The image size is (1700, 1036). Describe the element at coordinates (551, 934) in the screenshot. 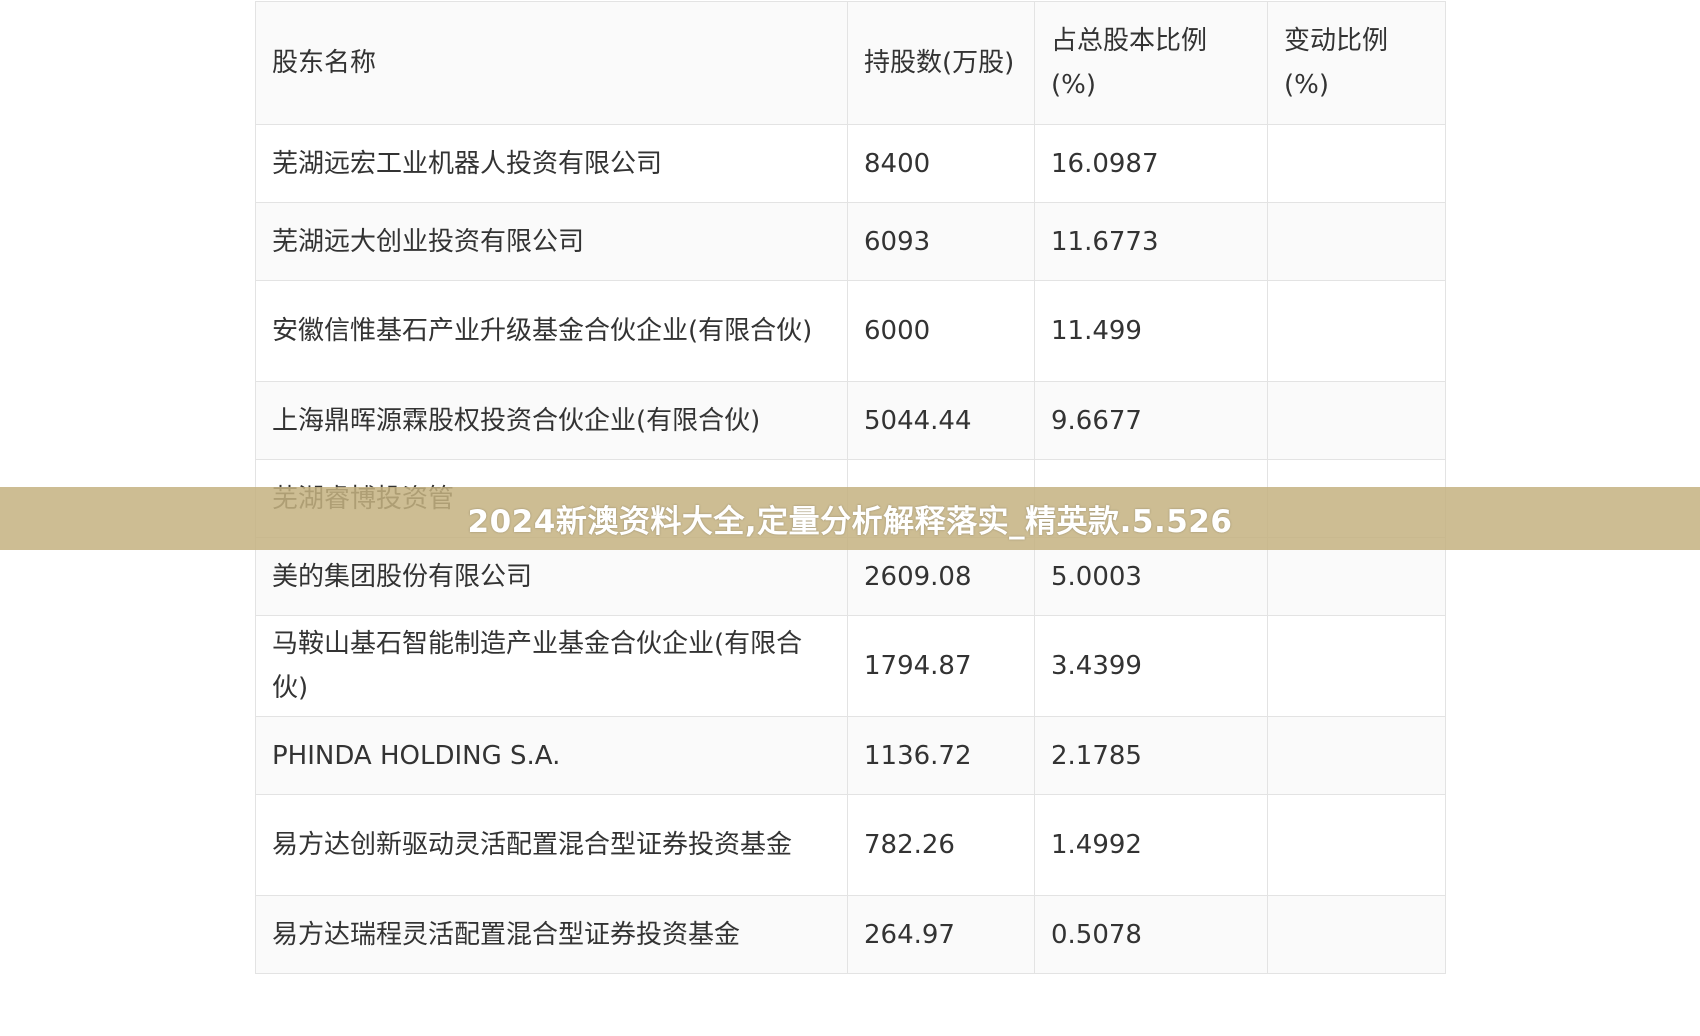

I see `cell-name: 易方达瑞程灵活配置混合型证券投资基金` at that location.